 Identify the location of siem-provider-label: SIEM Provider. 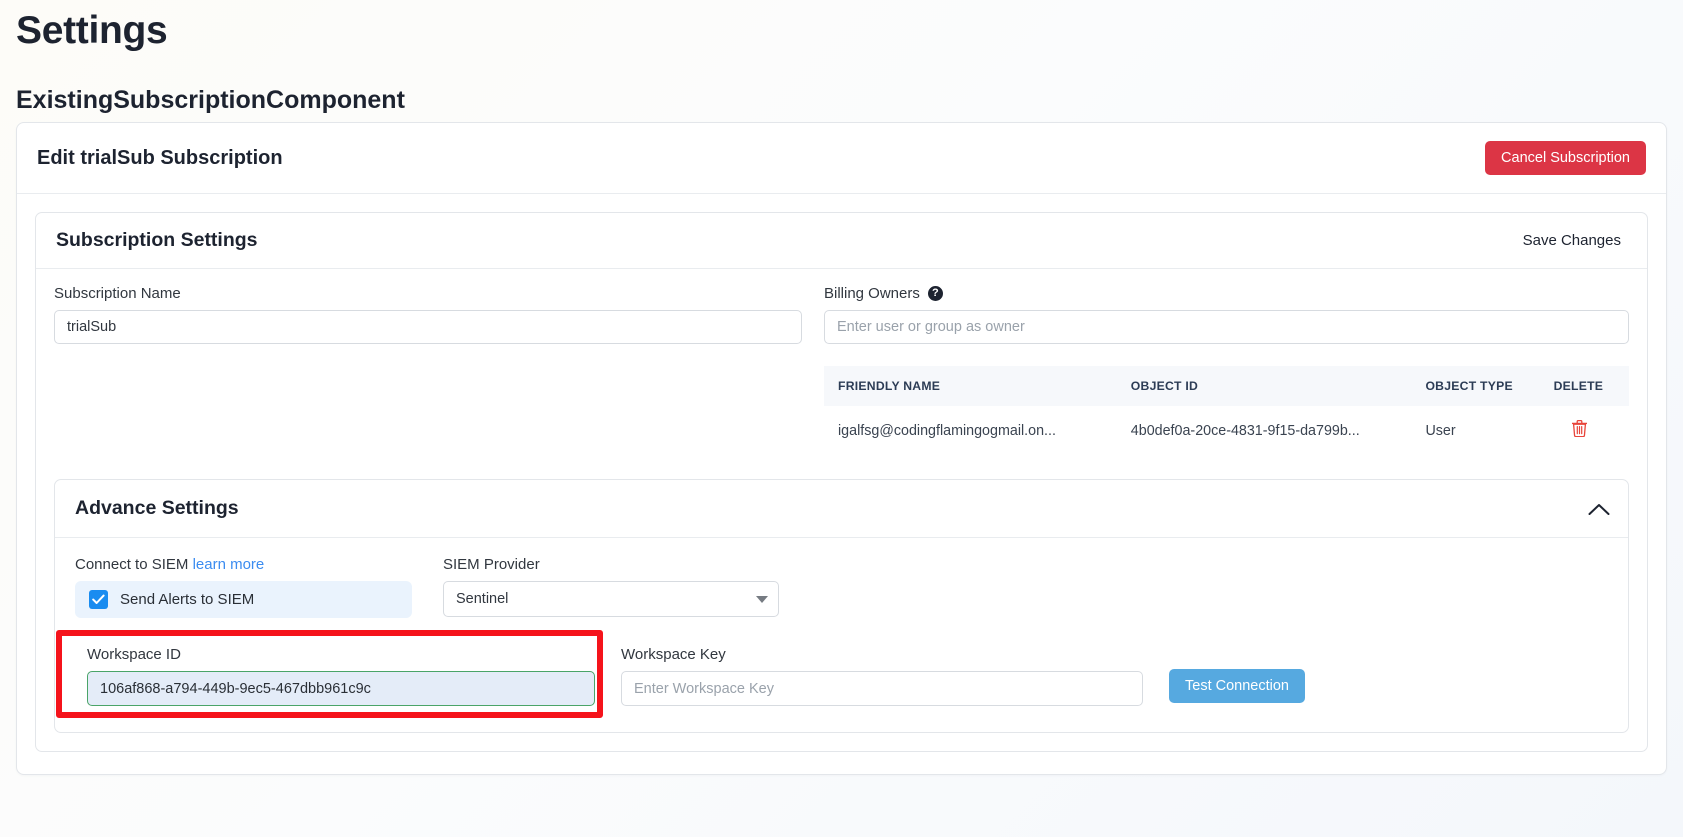
(491, 564).